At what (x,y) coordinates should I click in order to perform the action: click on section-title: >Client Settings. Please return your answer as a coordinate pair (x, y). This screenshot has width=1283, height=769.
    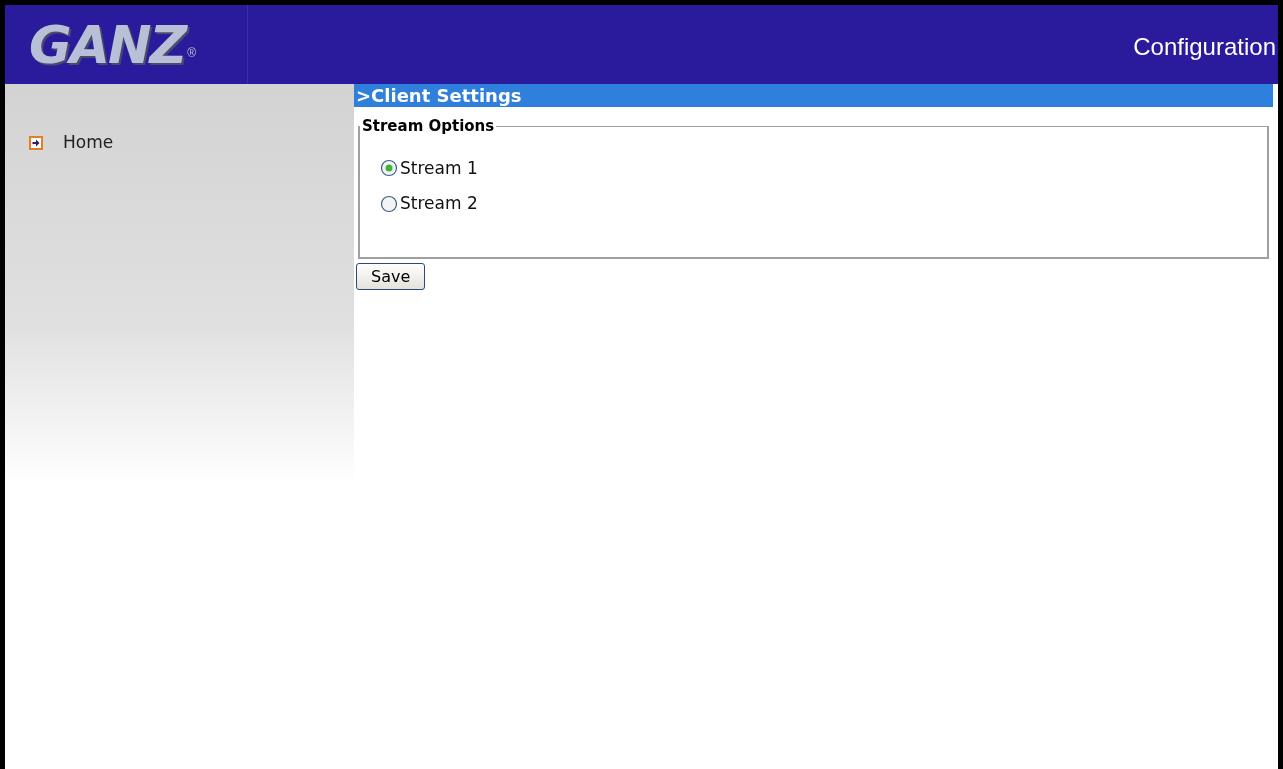
    Looking at the image, I should click on (813, 95).